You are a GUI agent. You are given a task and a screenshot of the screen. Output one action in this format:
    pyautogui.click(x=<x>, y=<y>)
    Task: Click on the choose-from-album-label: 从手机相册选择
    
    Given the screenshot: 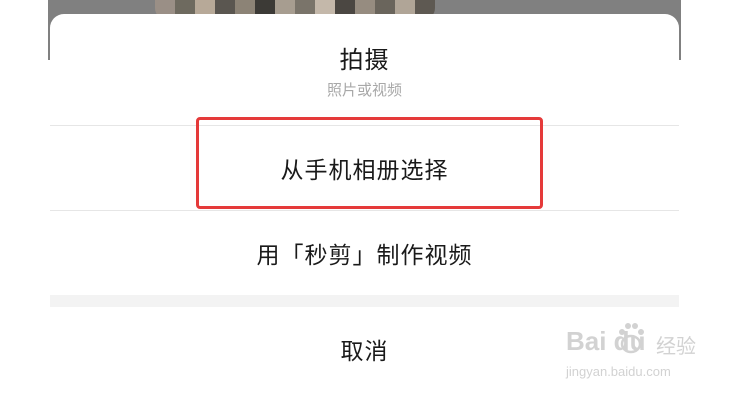 What is the action you would take?
    pyautogui.click(x=364, y=171)
    